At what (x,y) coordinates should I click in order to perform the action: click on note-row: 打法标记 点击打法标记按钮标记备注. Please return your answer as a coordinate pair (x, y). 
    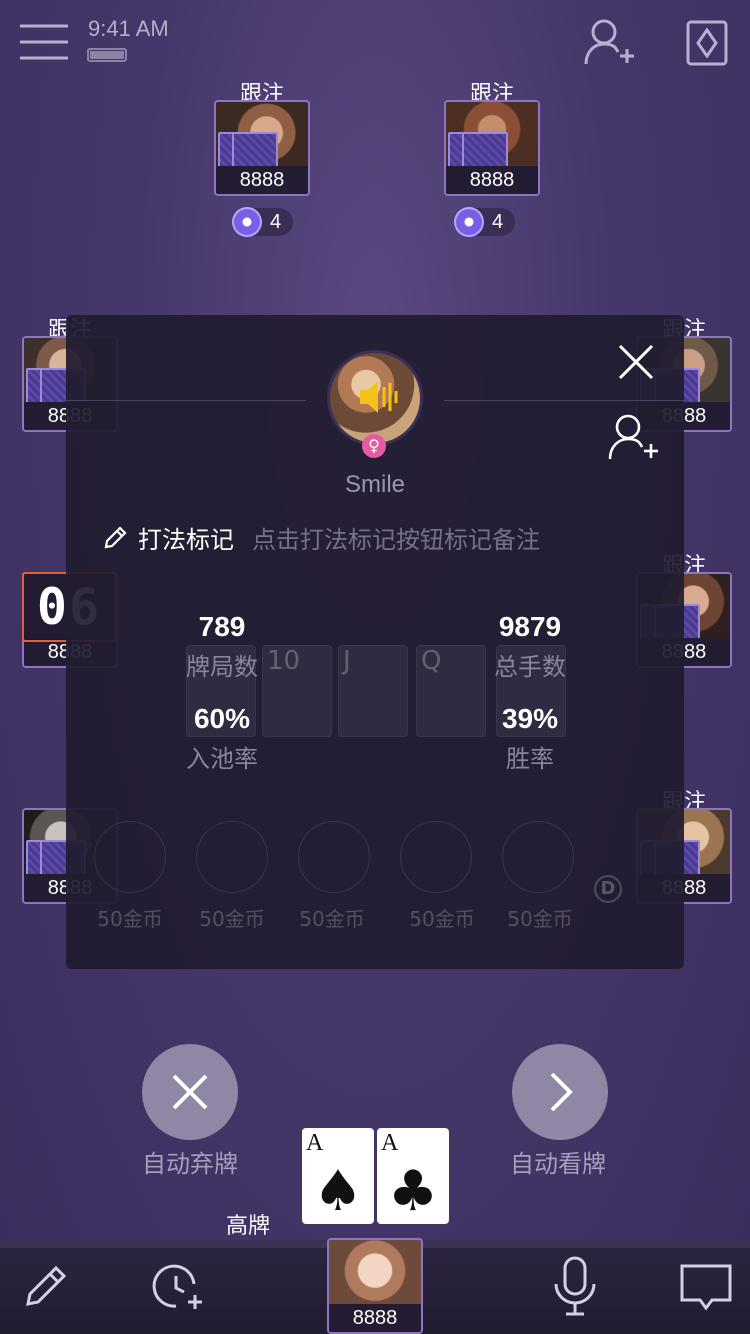
    Looking at the image, I should click on (321, 537).